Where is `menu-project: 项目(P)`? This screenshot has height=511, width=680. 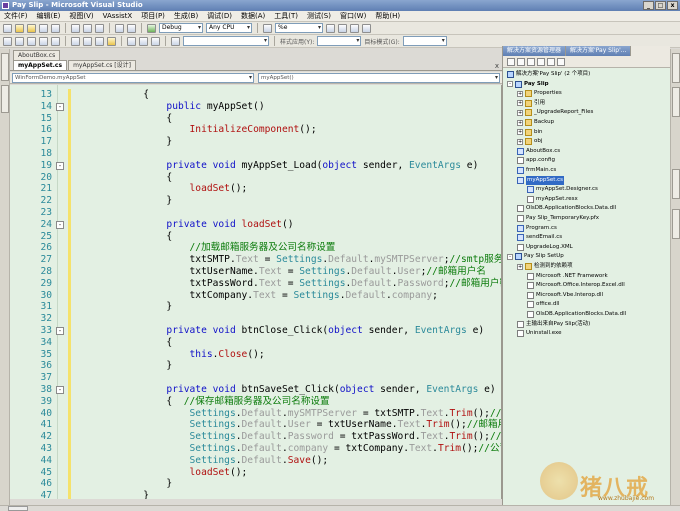
menu-project: 项目(P) is located at coordinates (153, 16).